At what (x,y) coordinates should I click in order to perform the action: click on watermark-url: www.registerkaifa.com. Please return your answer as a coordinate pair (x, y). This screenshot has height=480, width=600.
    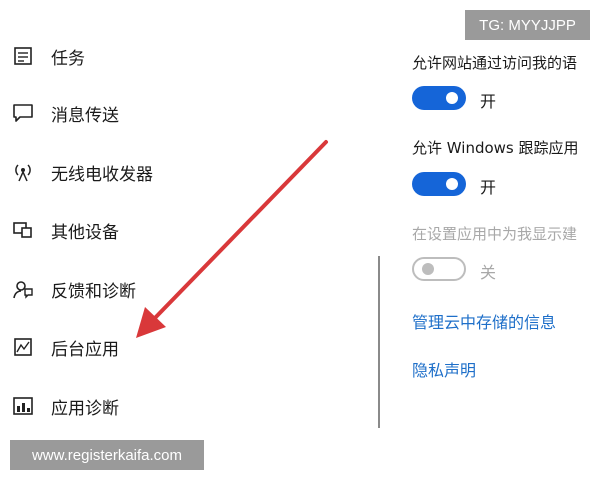
    Looking at the image, I should click on (107, 455).